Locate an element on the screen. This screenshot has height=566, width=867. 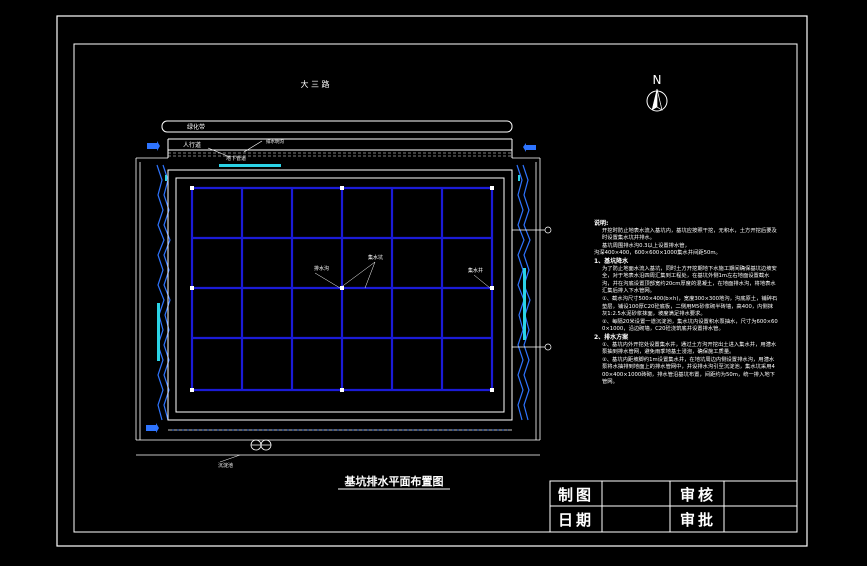
sump-pit-label: 集水坑 is located at coordinates (361, 271).